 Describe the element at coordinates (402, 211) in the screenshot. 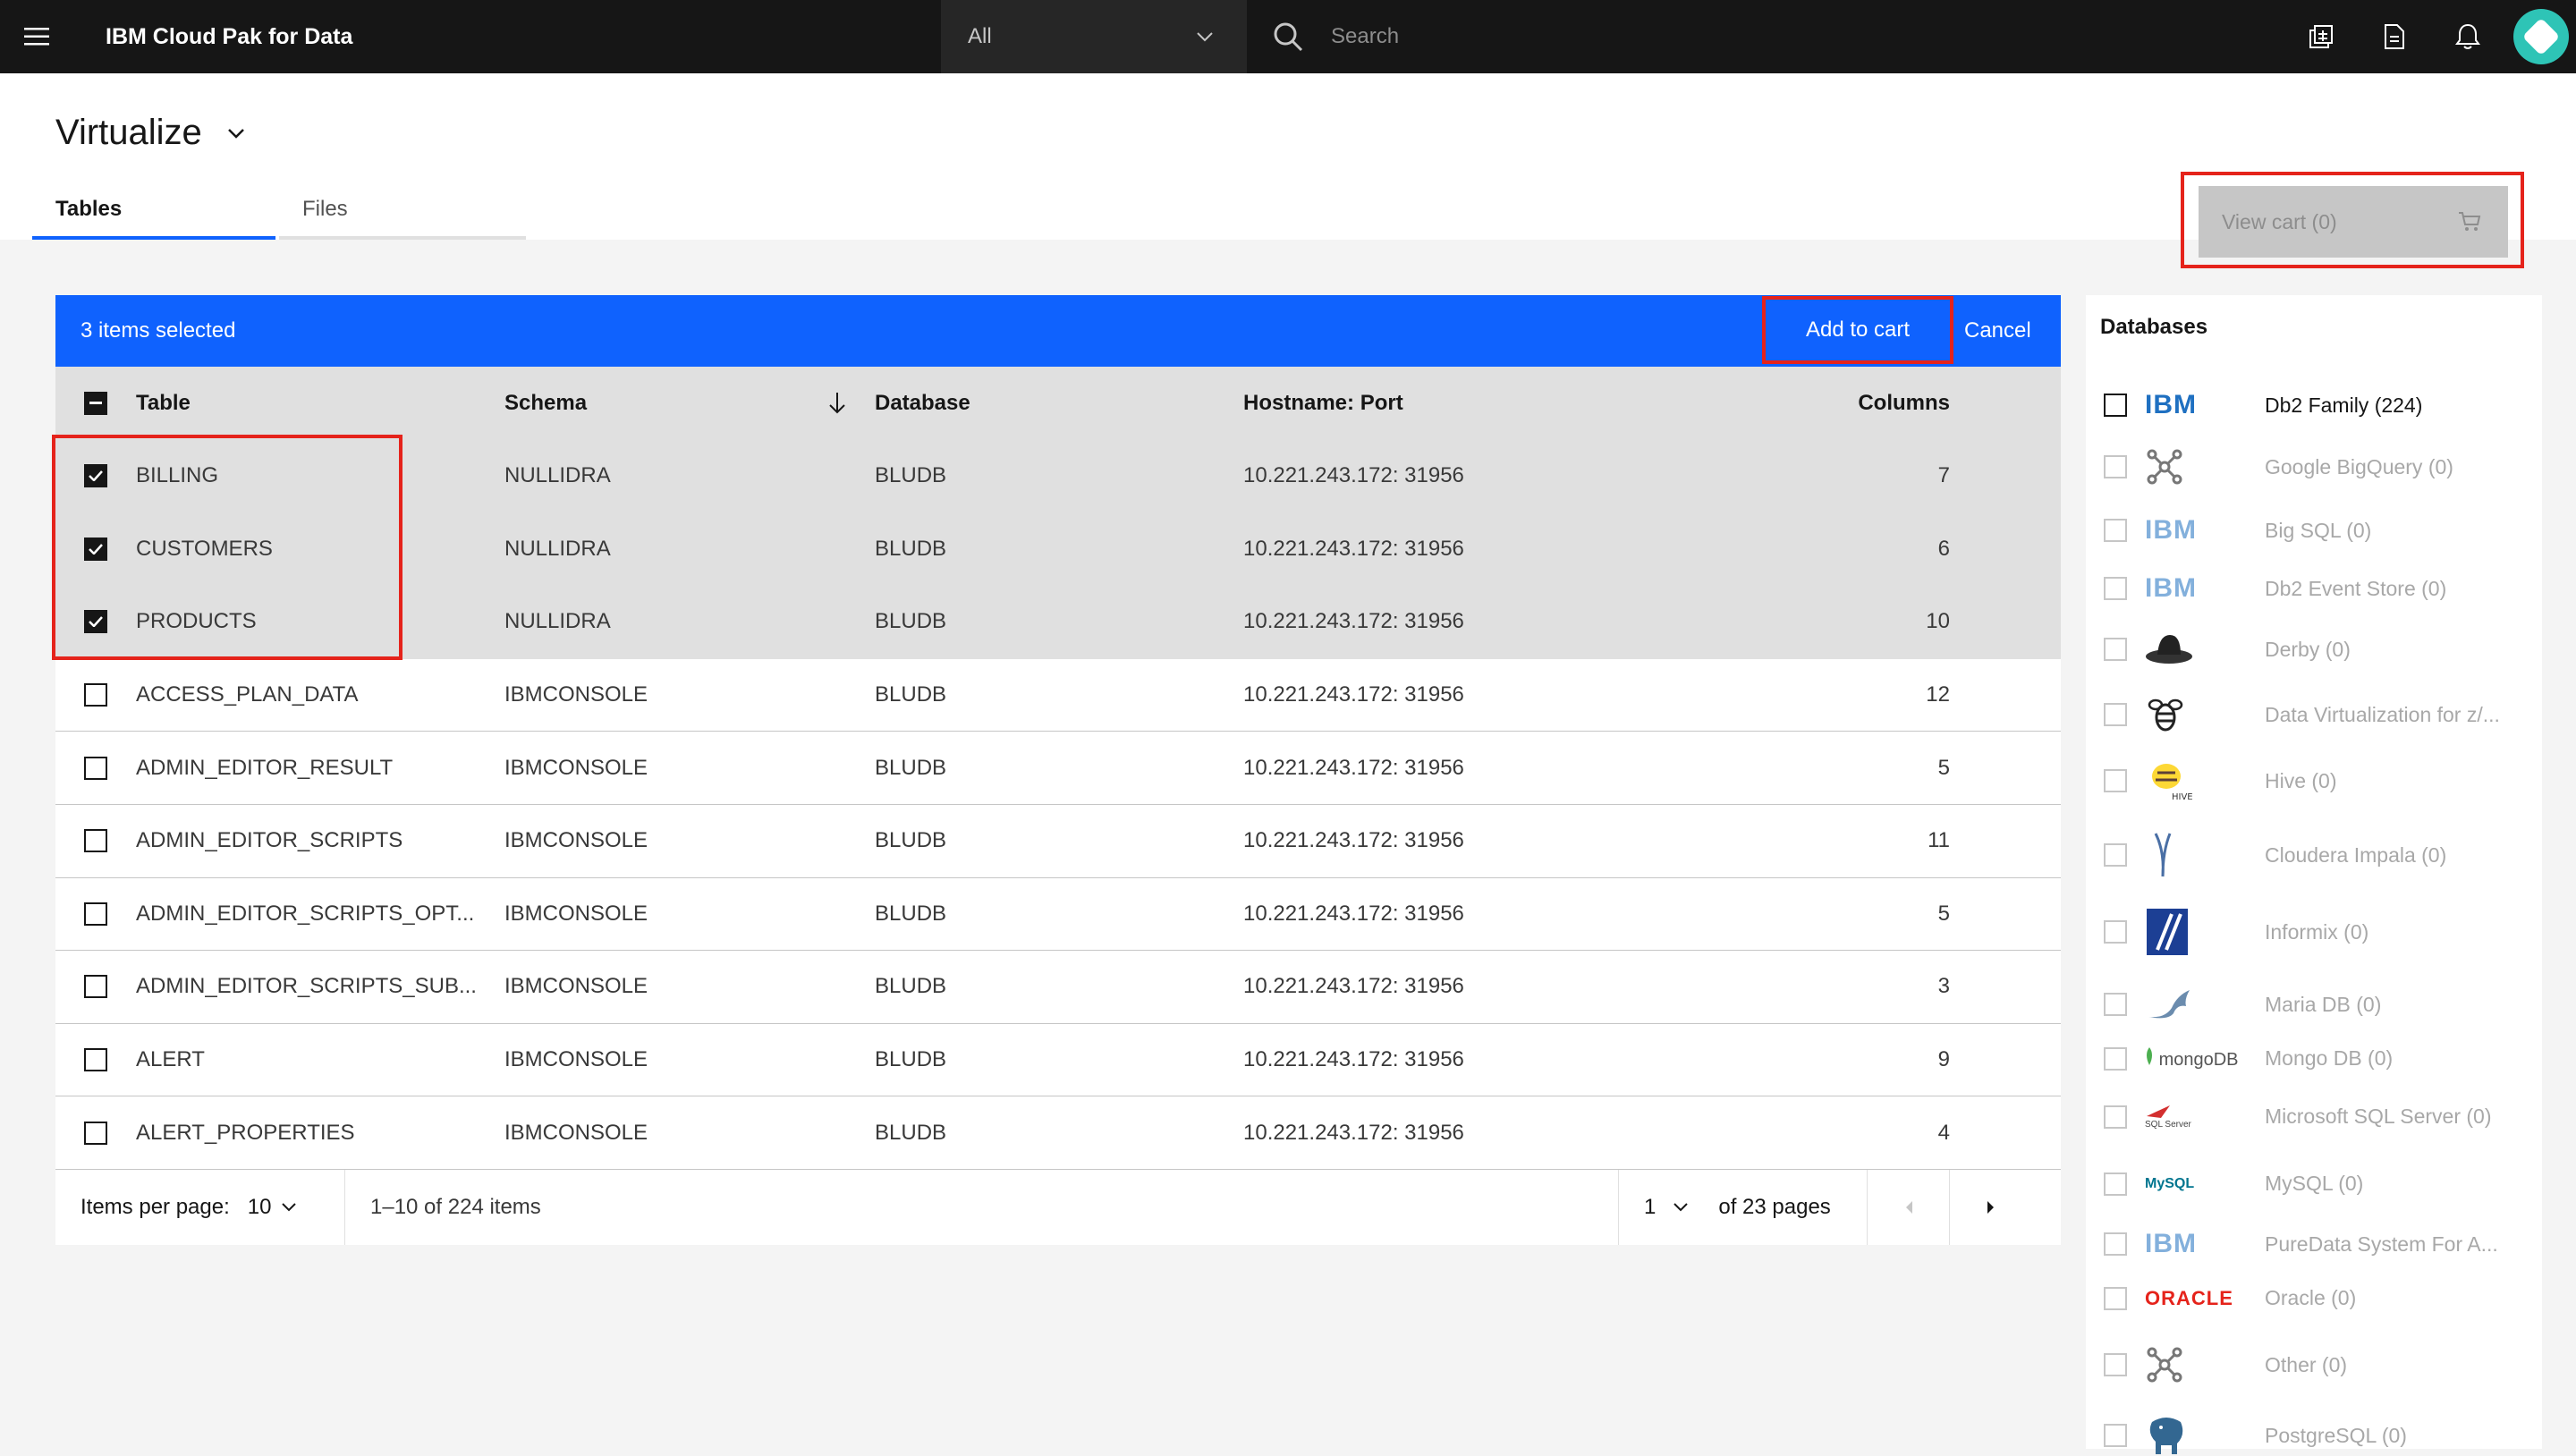

I see `tab-files: Files` at that location.